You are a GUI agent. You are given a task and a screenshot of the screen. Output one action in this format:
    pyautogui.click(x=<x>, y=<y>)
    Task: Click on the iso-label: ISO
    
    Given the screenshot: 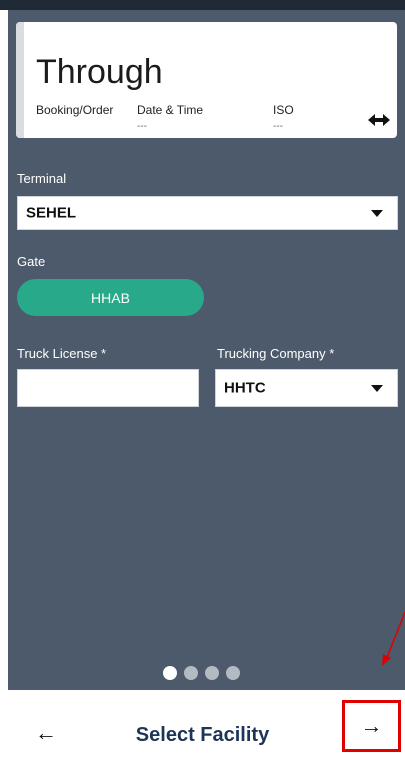 What is the action you would take?
    pyautogui.click(x=283, y=110)
    